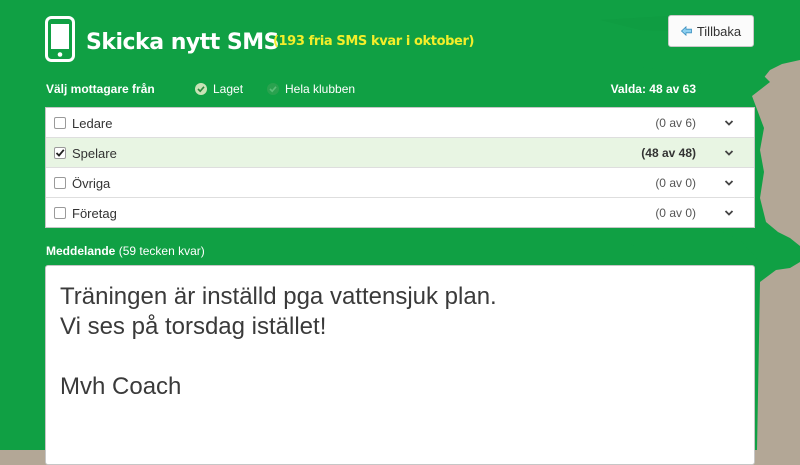  I want to click on source-option-label: Laget, so click(228, 89).